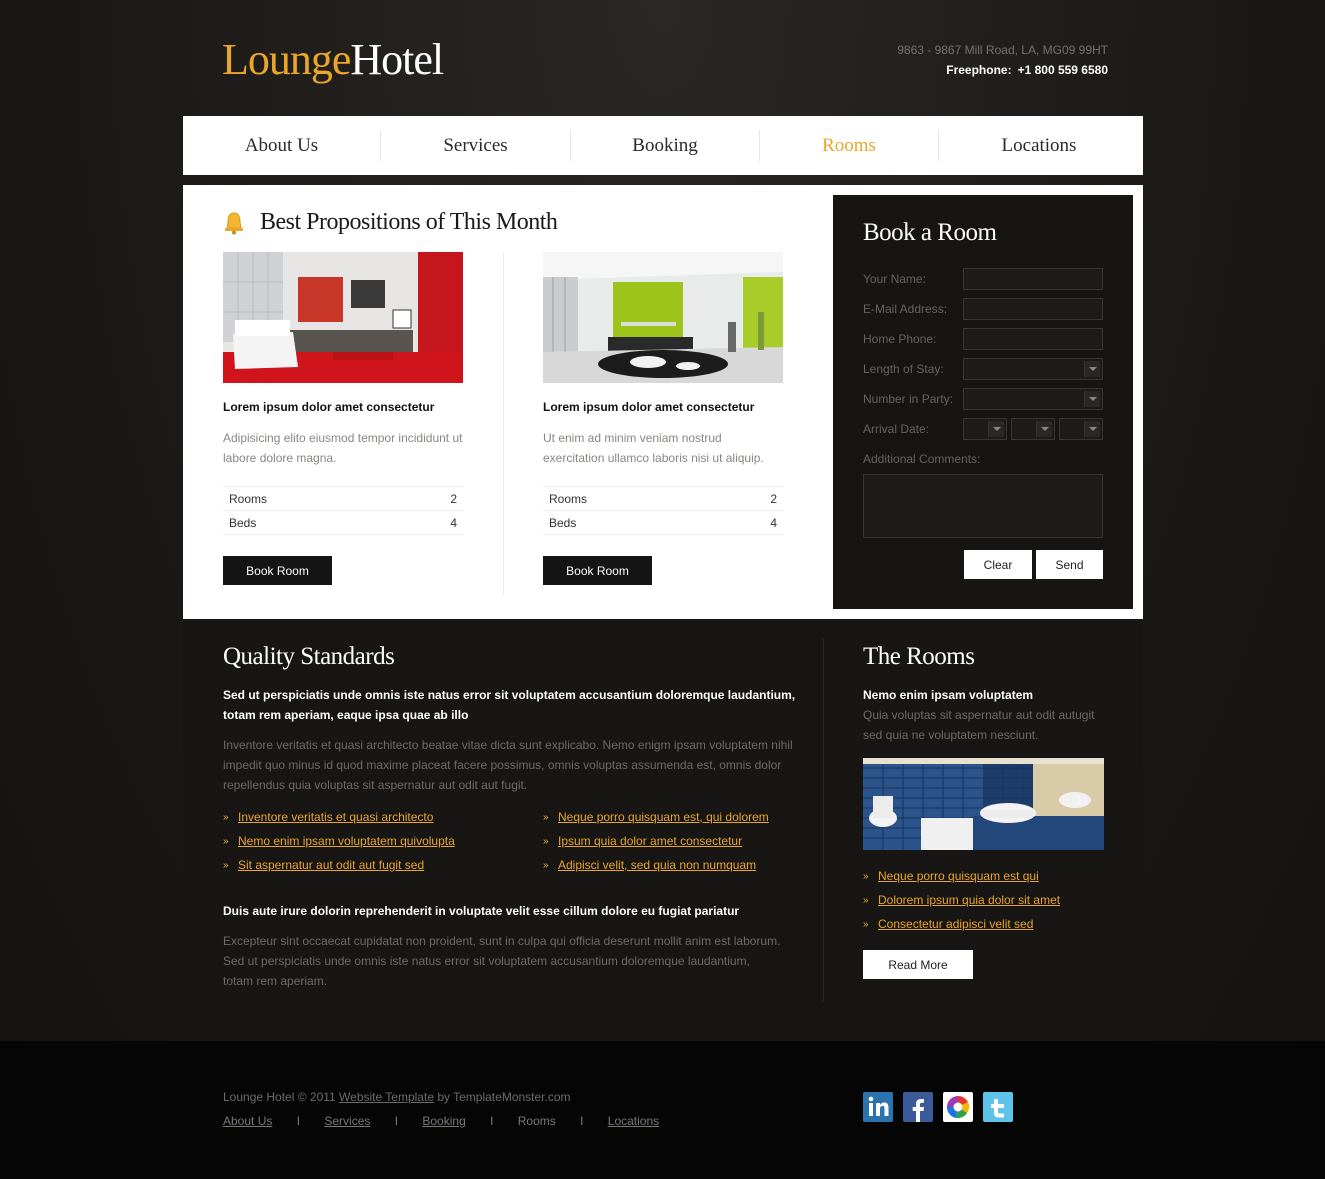 The height and width of the screenshot is (1179, 1325). What do you see at coordinates (1033, 339) in the screenshot?
I see `phone-input` at bounding box center [1033, 339].